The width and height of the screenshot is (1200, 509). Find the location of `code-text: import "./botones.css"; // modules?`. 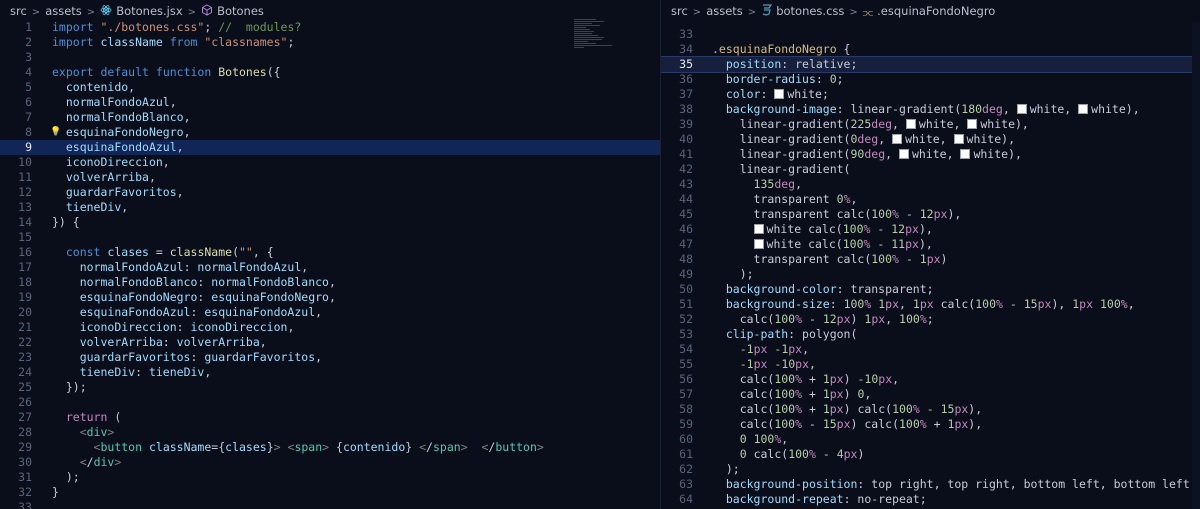

code-text: import "./botones.css"; // modules? is located at coordinates (176, 27).